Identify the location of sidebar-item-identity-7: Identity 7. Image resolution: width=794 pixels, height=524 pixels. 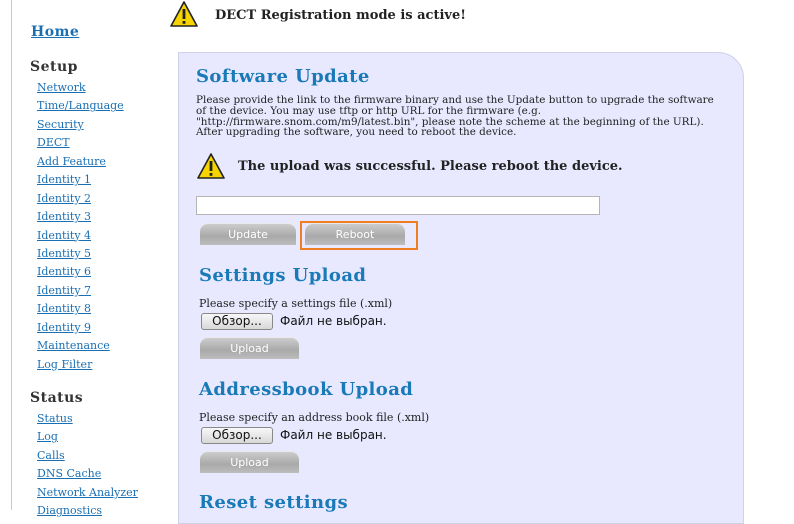
(64, 290).